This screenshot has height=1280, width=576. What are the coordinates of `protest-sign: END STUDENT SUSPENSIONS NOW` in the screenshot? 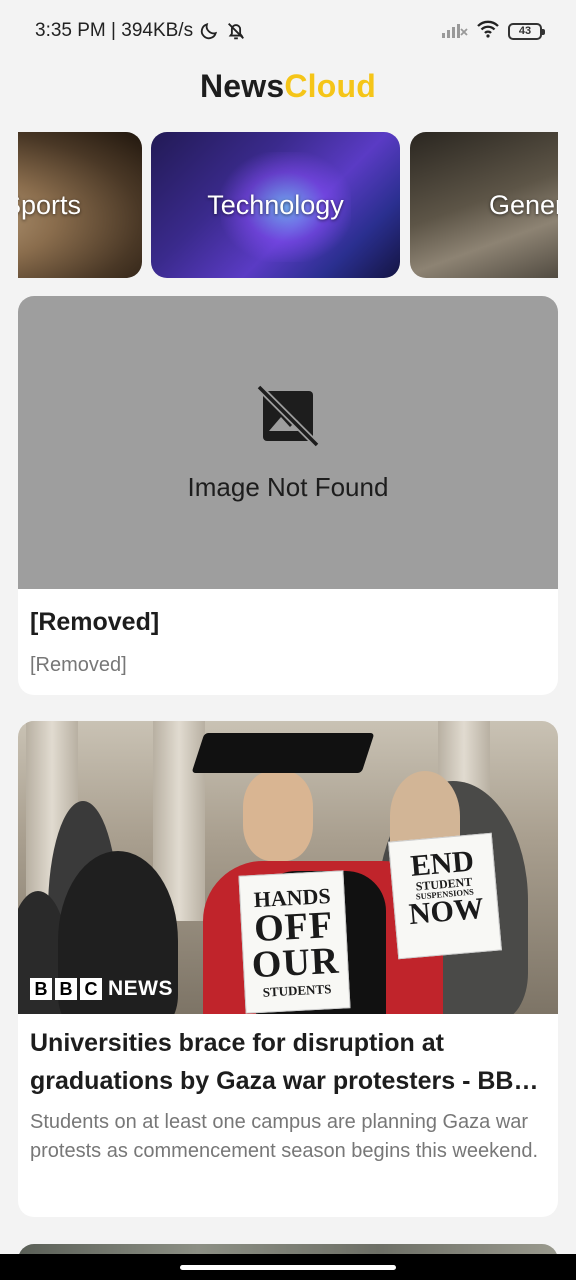 It's located at (445, 896).